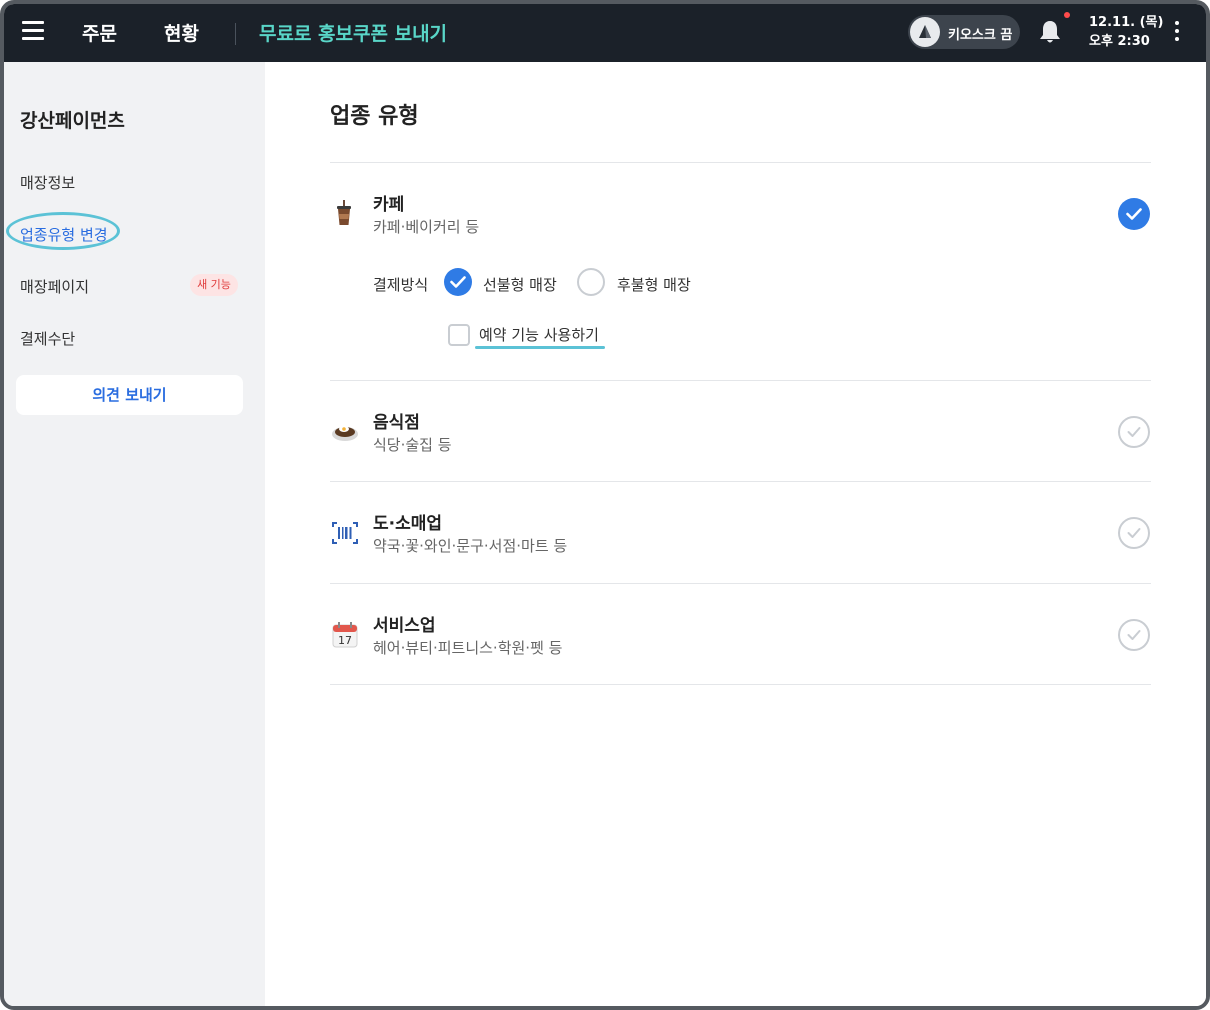  What do you see at coordinates (401, 285) in the screenshot?
I see `payment-method-label: 결제방식` at bounding box center [401, 285].